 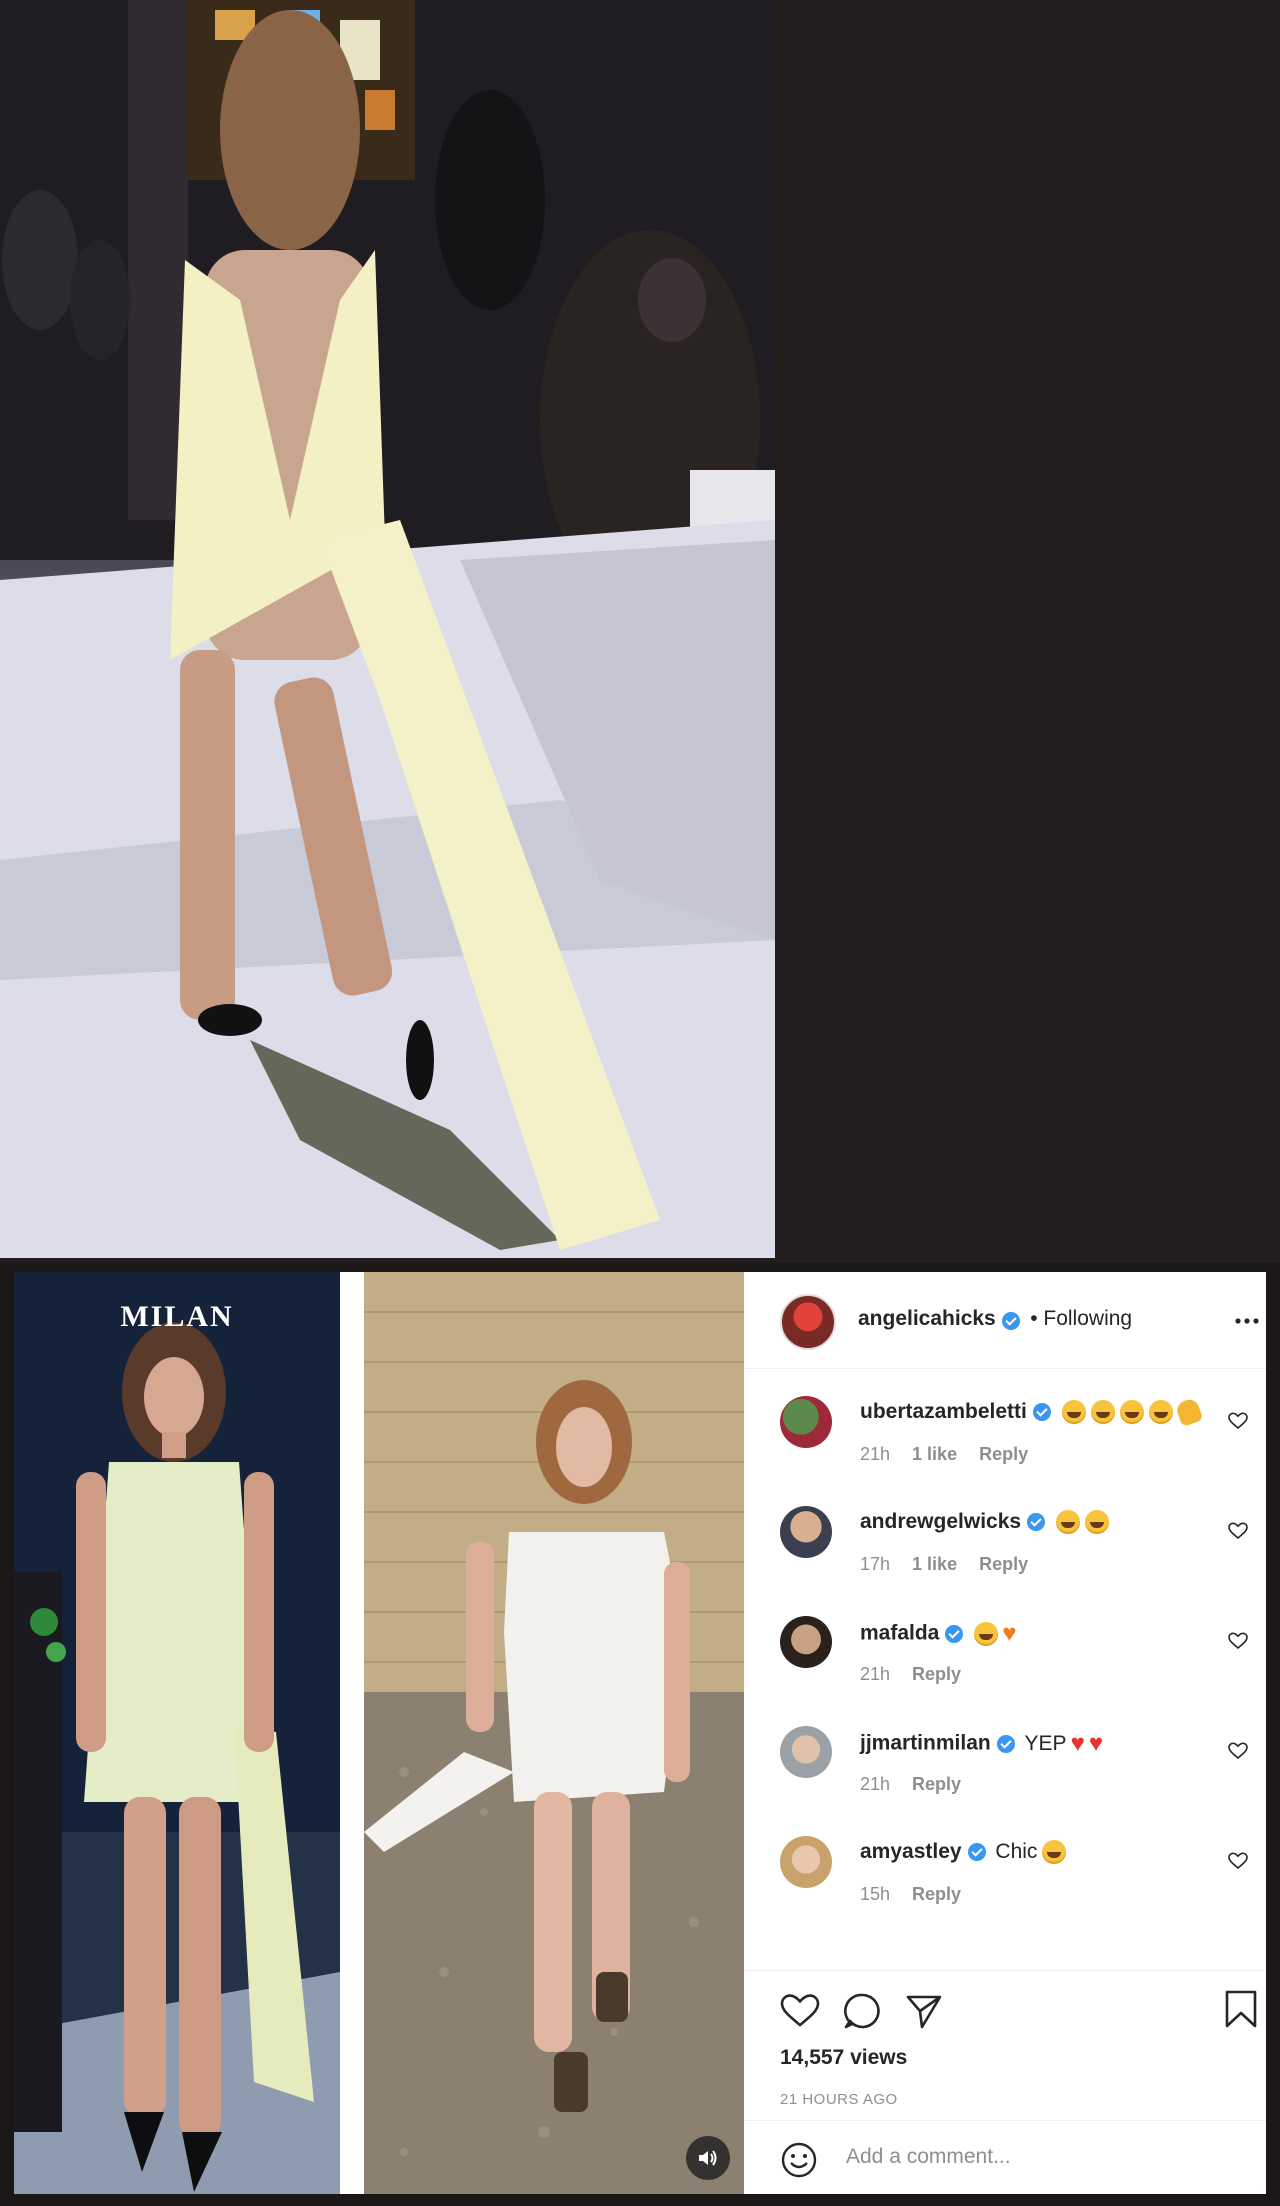 I want to click on view-count: 14,557 views, so click(x=844, y=2057).